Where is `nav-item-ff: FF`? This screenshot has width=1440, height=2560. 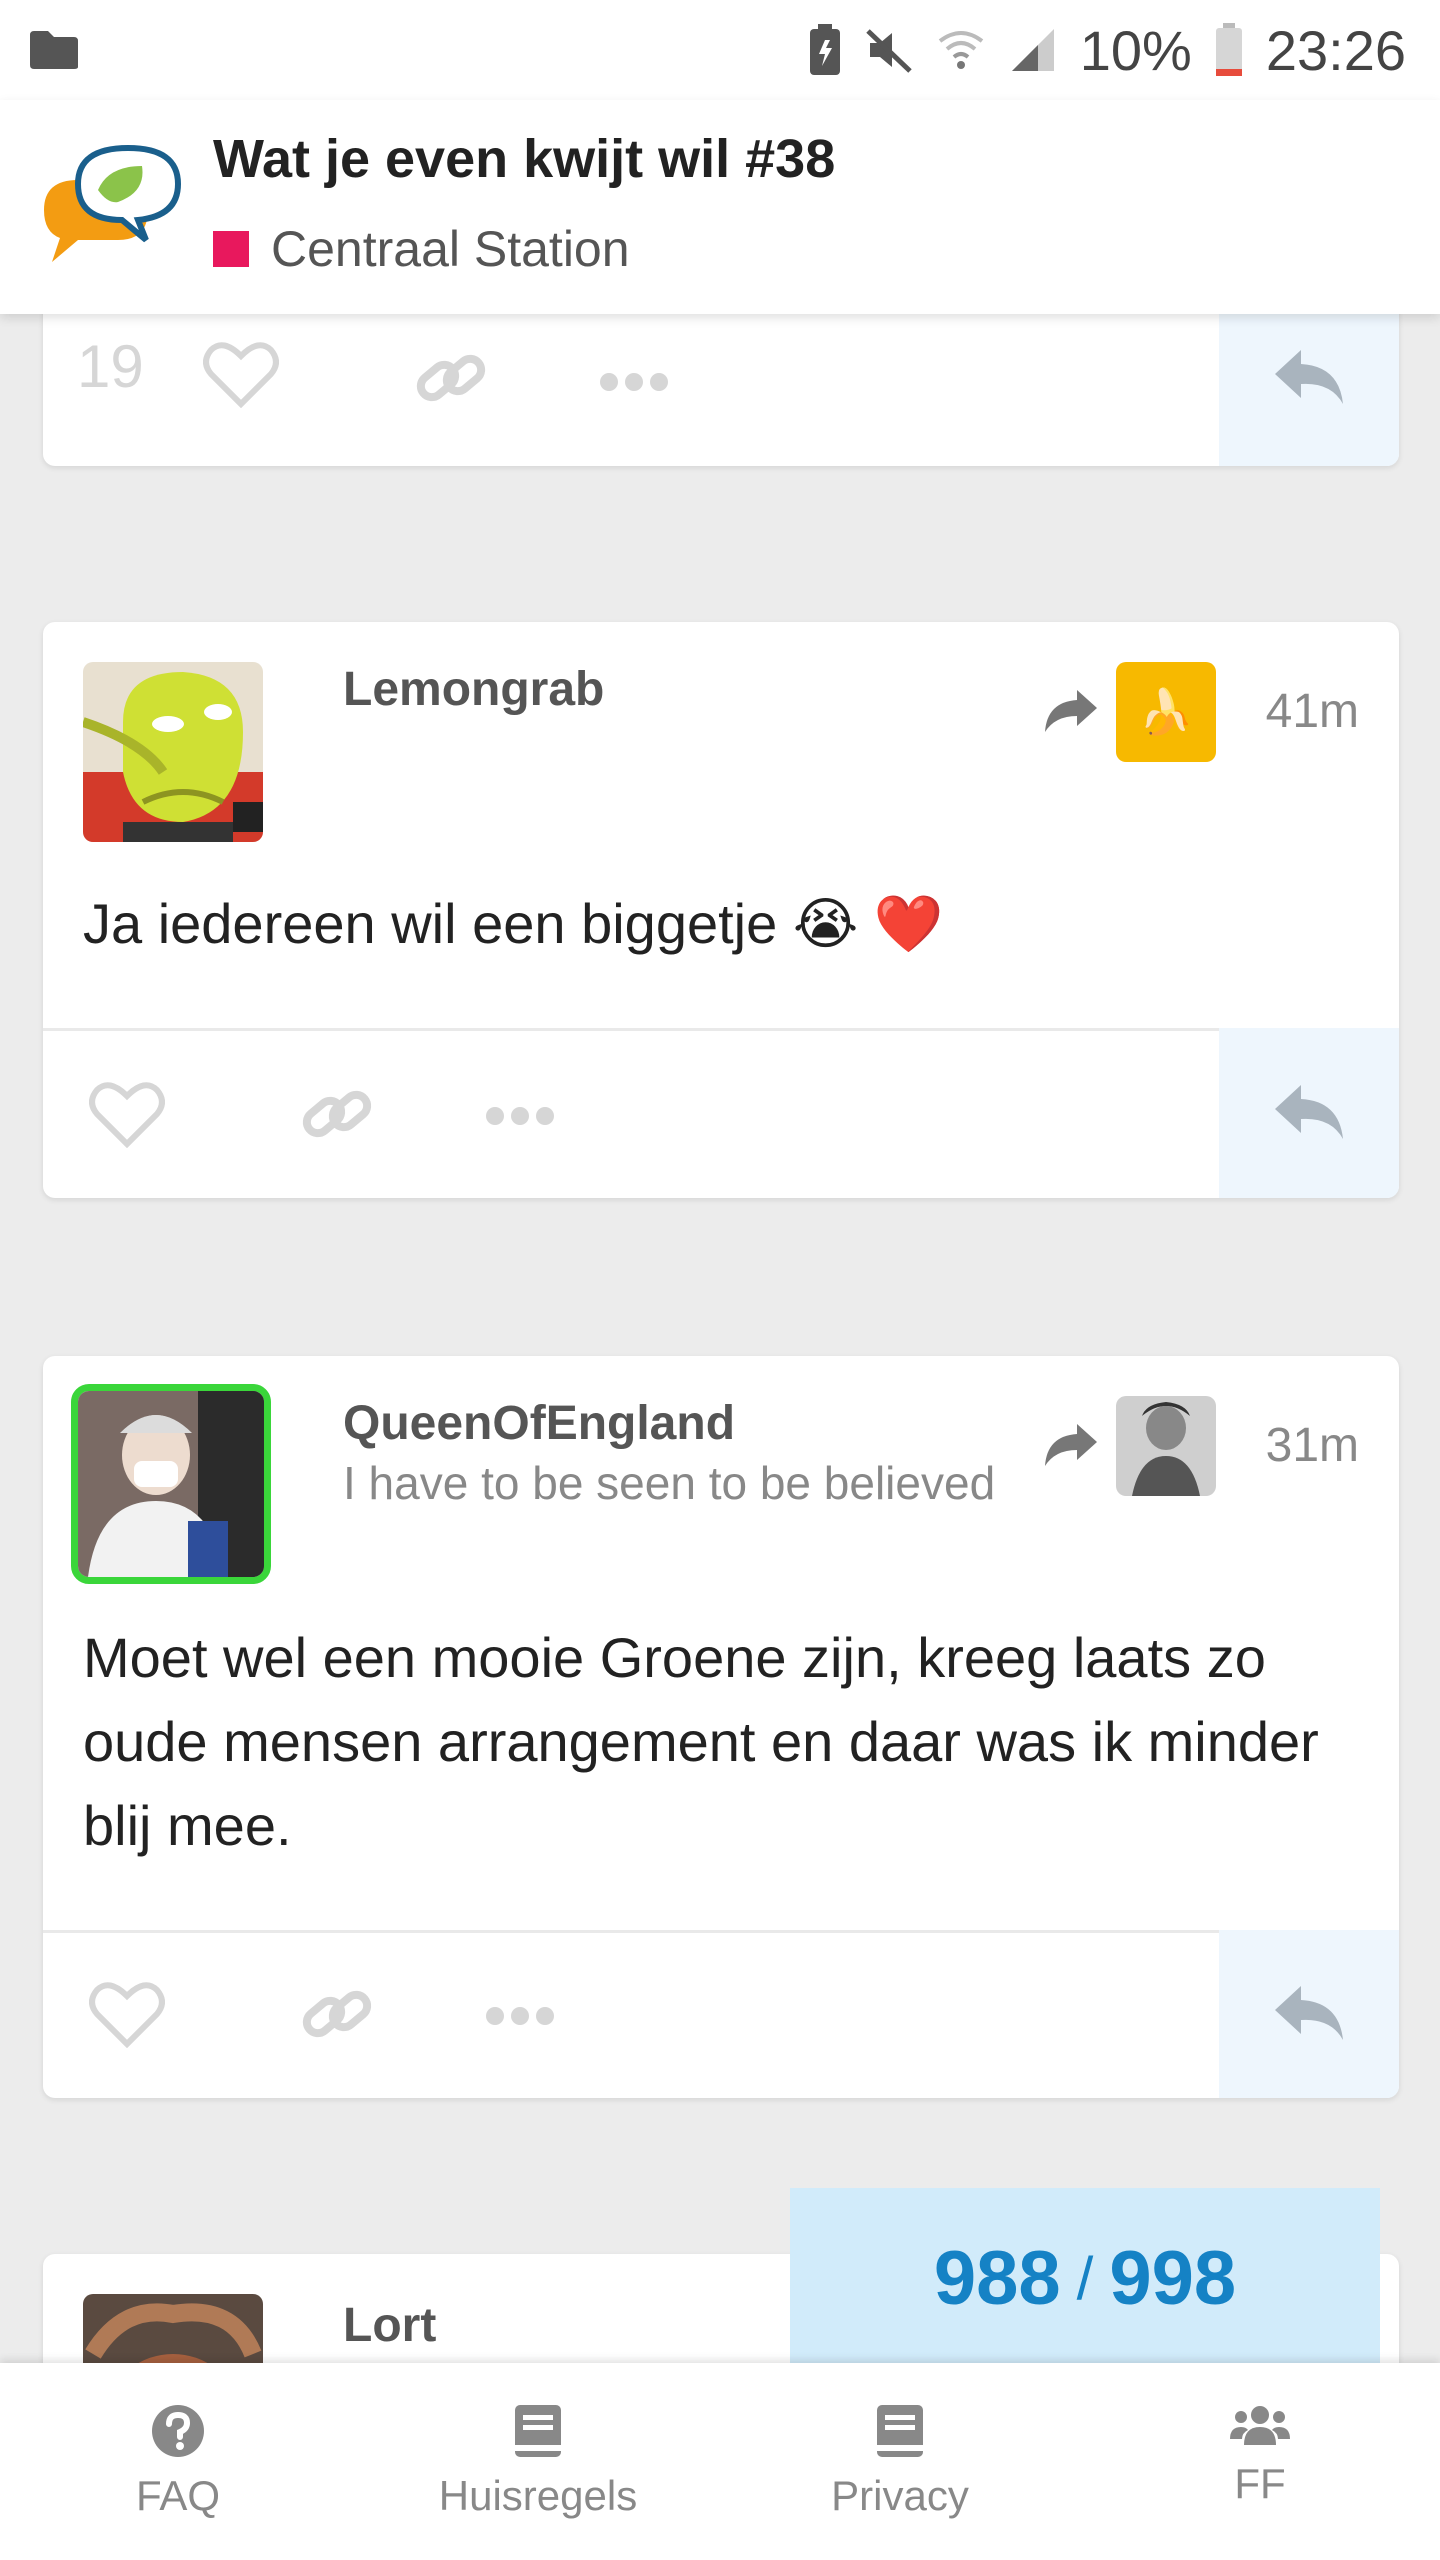
nav-item-ff: FF is located at coordinates (1260, 2455).